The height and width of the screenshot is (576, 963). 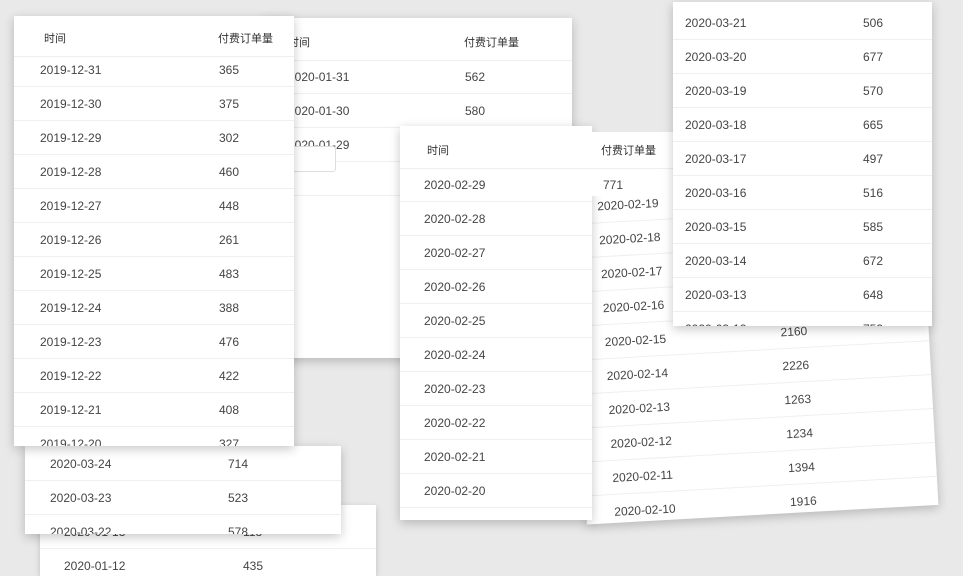 I want to click on cell-date: 2019-12-20, so click(x=71, y=441).